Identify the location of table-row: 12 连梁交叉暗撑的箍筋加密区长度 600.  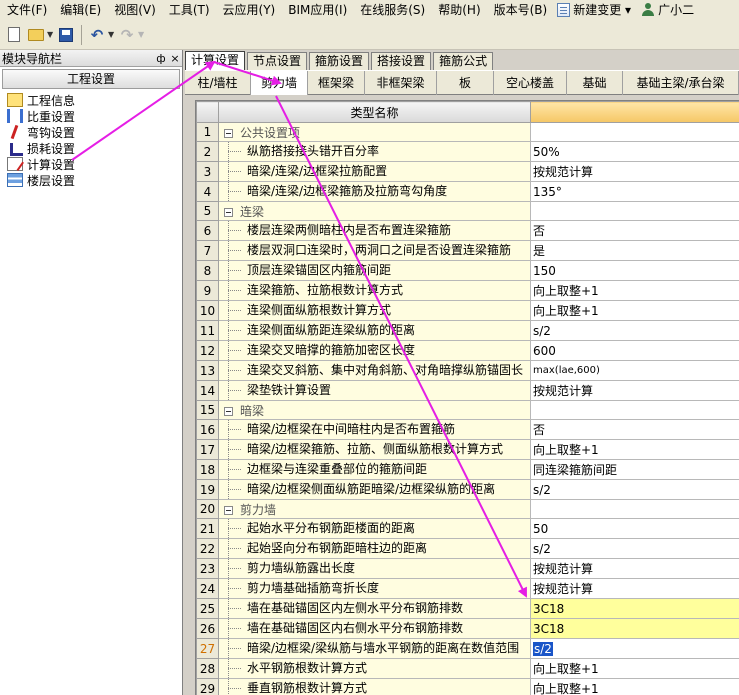
(467, 350).